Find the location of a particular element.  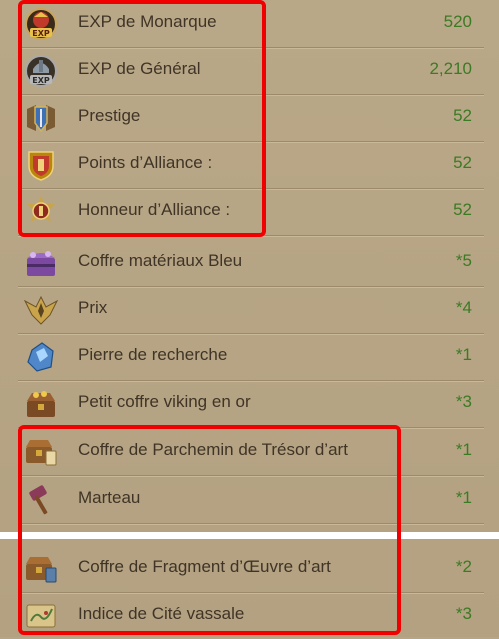

reward-label: Prix is located at coordinates (93, 307).